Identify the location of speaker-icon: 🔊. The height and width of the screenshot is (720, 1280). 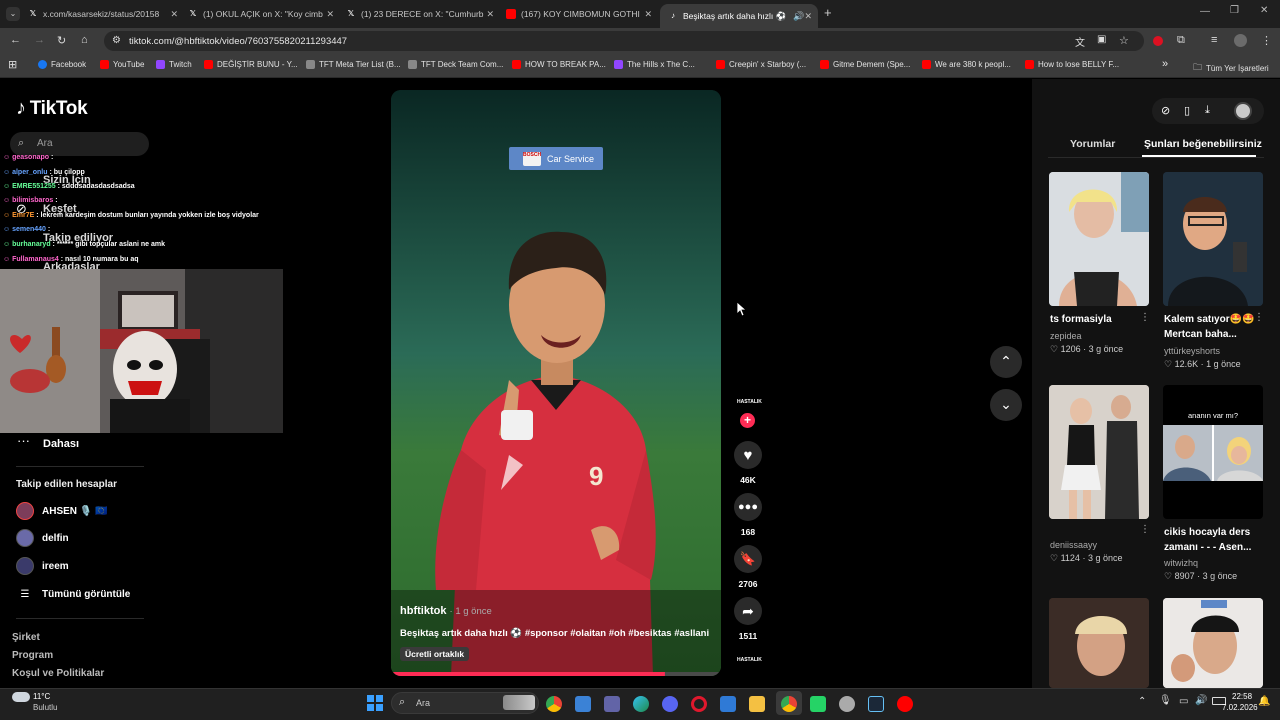
(798, 16).